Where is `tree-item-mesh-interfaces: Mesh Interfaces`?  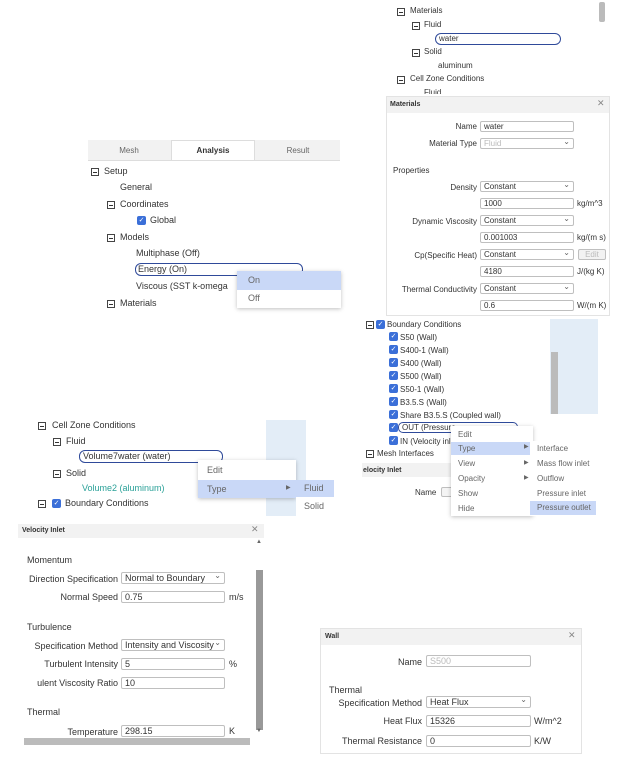
tree-item-mesh-interfaces: Mesh Interfaces is located at coordinates (405, 453).